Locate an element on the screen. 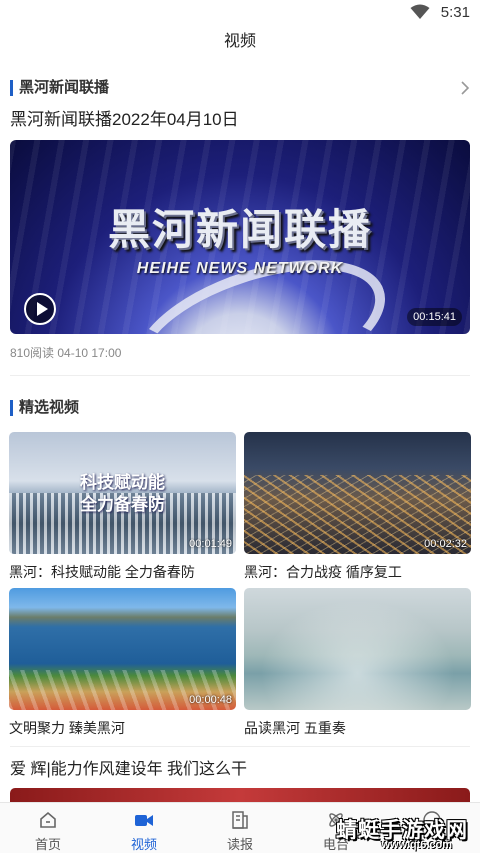 The width and height of the screenshot is (480, 853). video-card: 品读黑河 五重奏 is located at coordinates (357, 663).